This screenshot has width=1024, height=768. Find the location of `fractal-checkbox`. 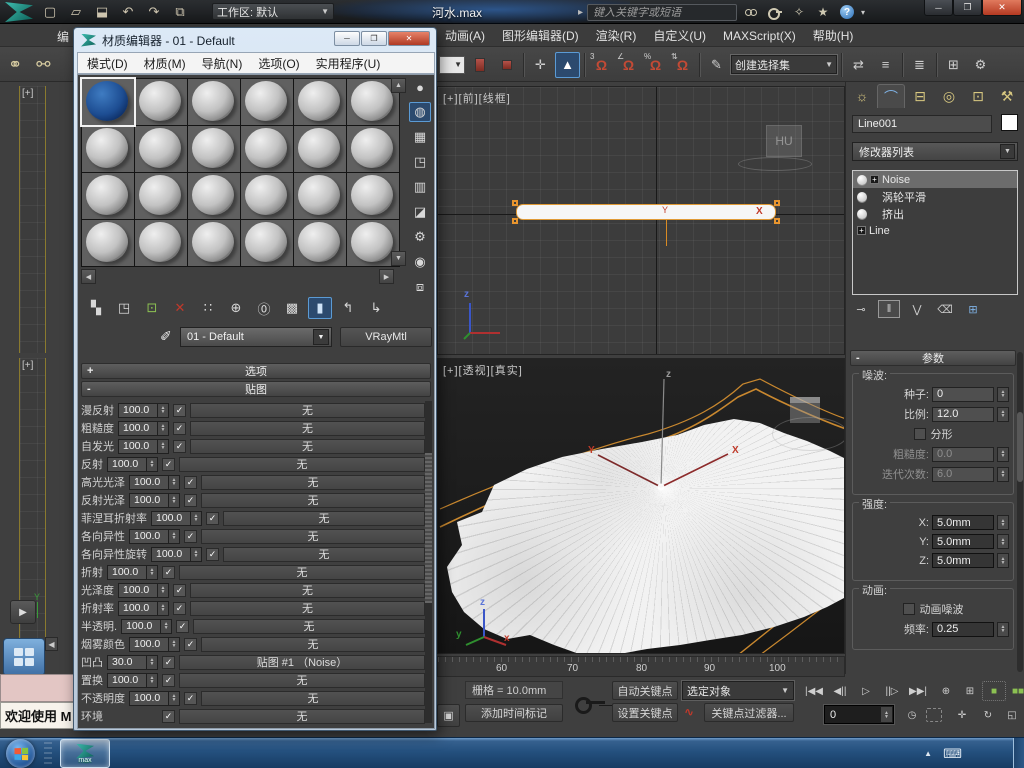

fractal-checkbox is located at coordinates (919, 434).